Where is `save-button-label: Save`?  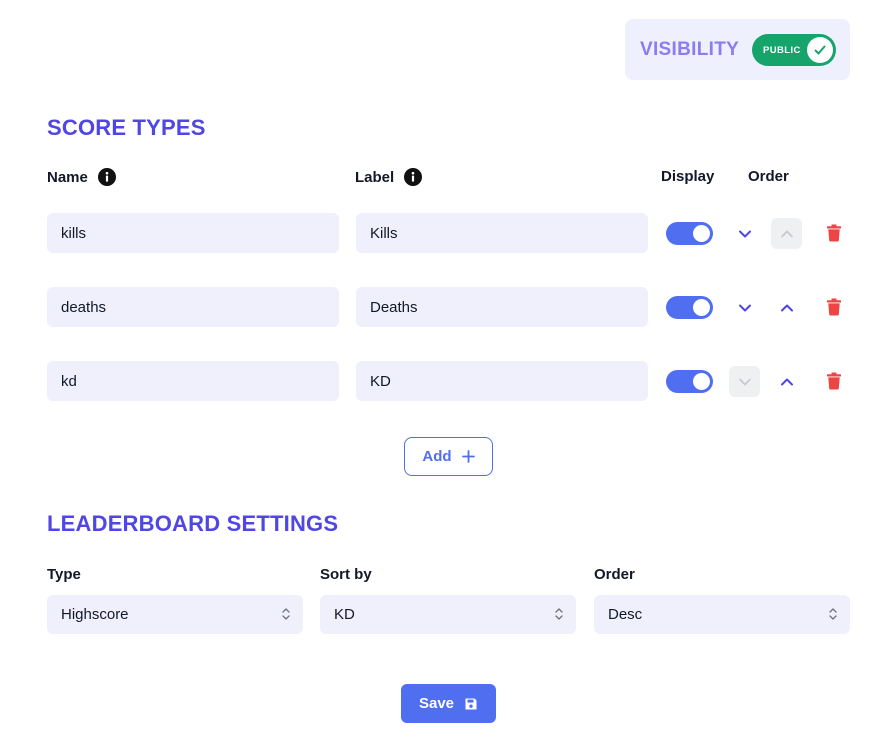 save-button-label: Save is located at coordinates (436, 703).